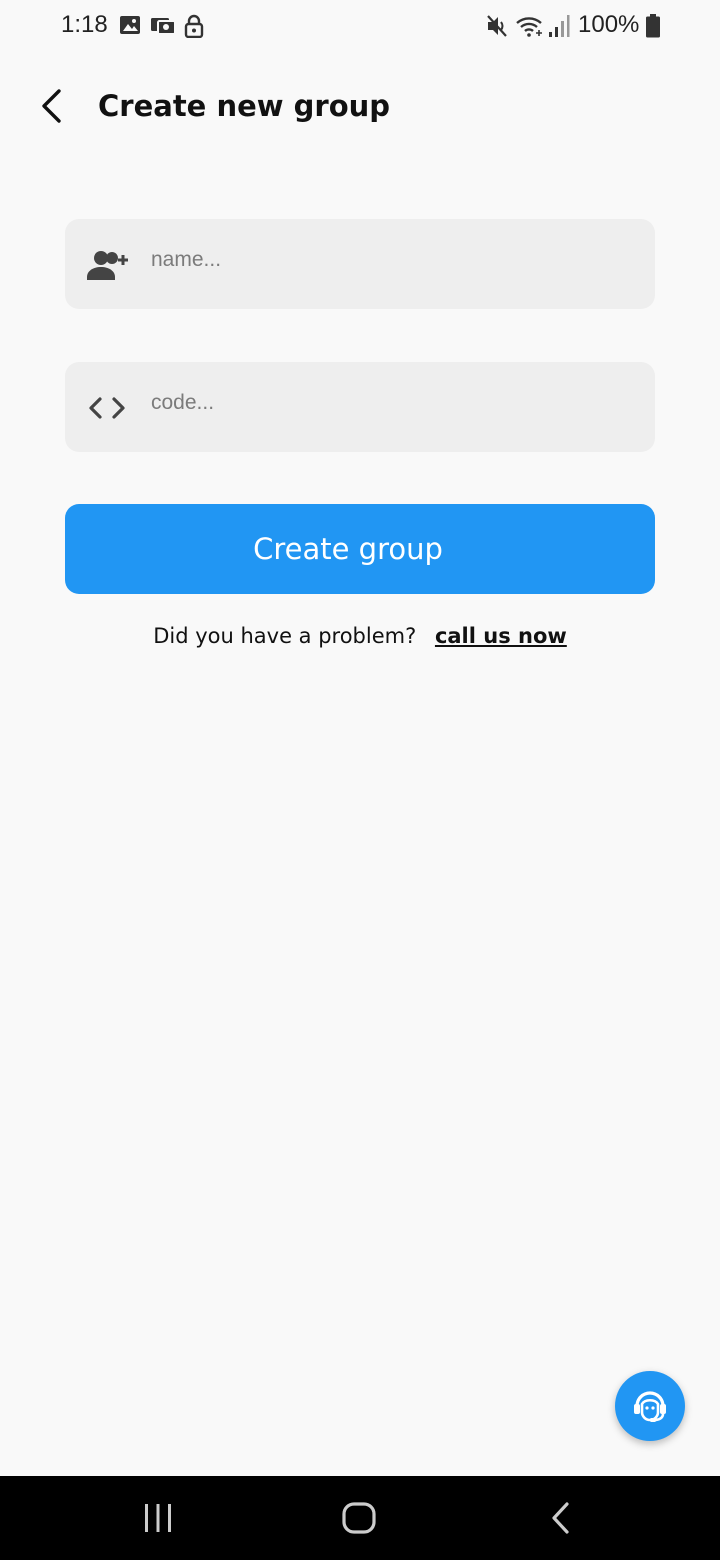 Image resolution: width=720 pixels, height=1560 pixels. I want to click on code-input, so click(391, 403).